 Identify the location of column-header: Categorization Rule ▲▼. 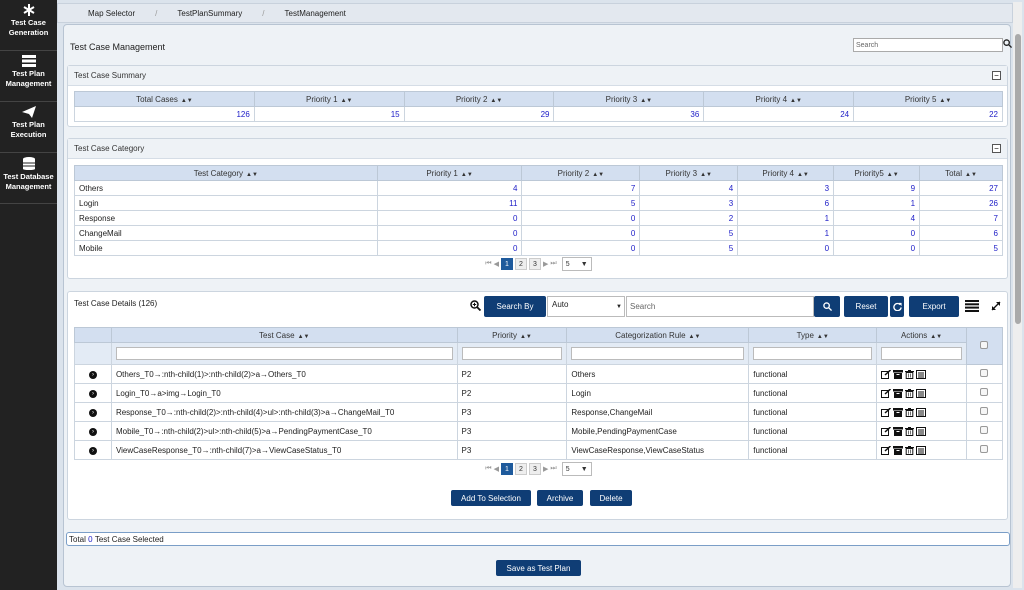
(658, 335).